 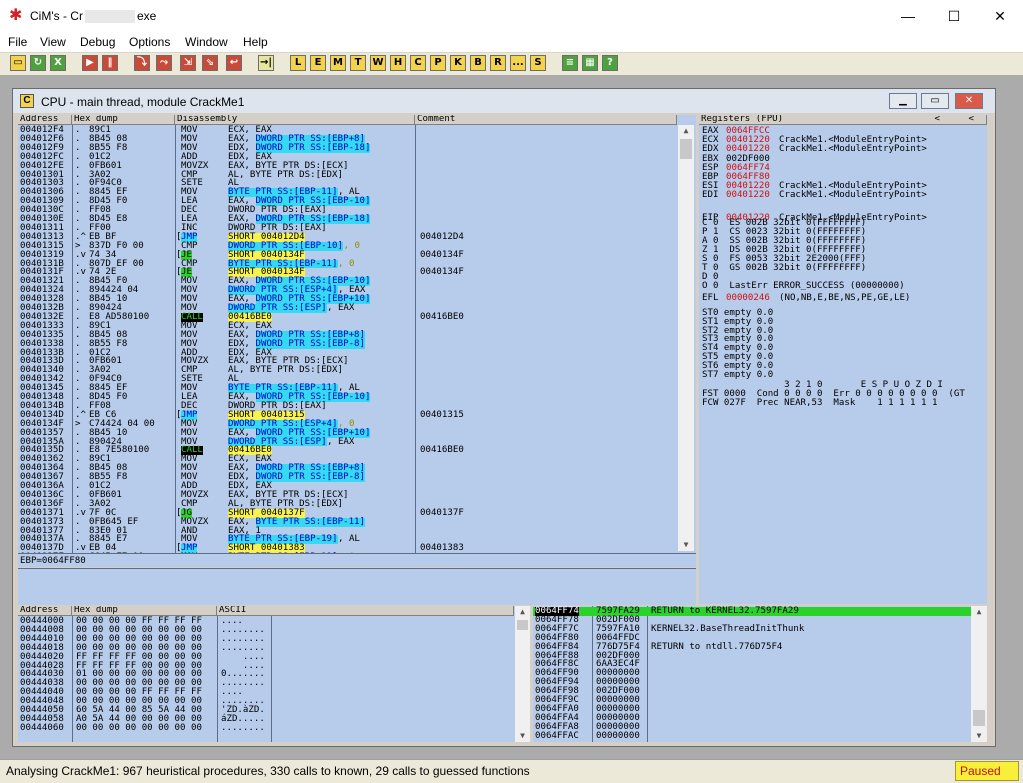 What do you see at coordinates (18, 63) in the screenshot?
I see `open-icon: ▭` at bounding box center [18, 63].